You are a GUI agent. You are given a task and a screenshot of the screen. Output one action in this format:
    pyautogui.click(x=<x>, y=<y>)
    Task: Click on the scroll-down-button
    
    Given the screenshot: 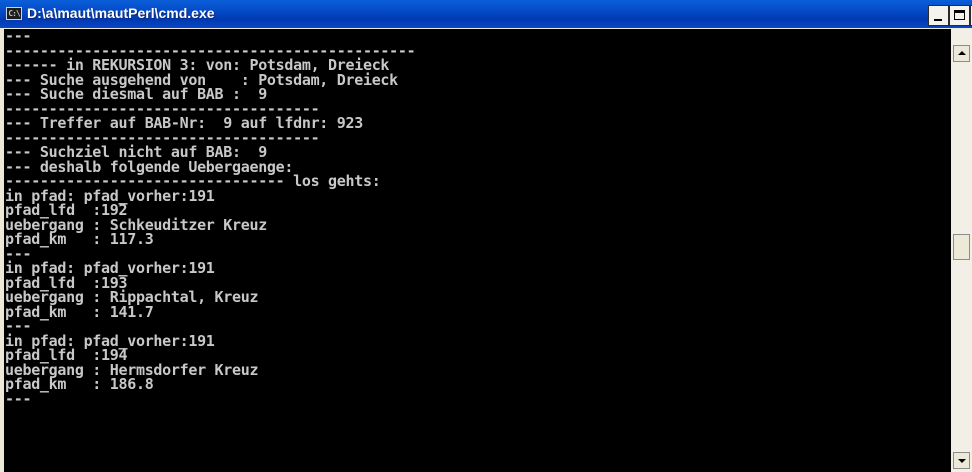 What is the action you would take?
    pyautogui.click(x=961, y=460)
    